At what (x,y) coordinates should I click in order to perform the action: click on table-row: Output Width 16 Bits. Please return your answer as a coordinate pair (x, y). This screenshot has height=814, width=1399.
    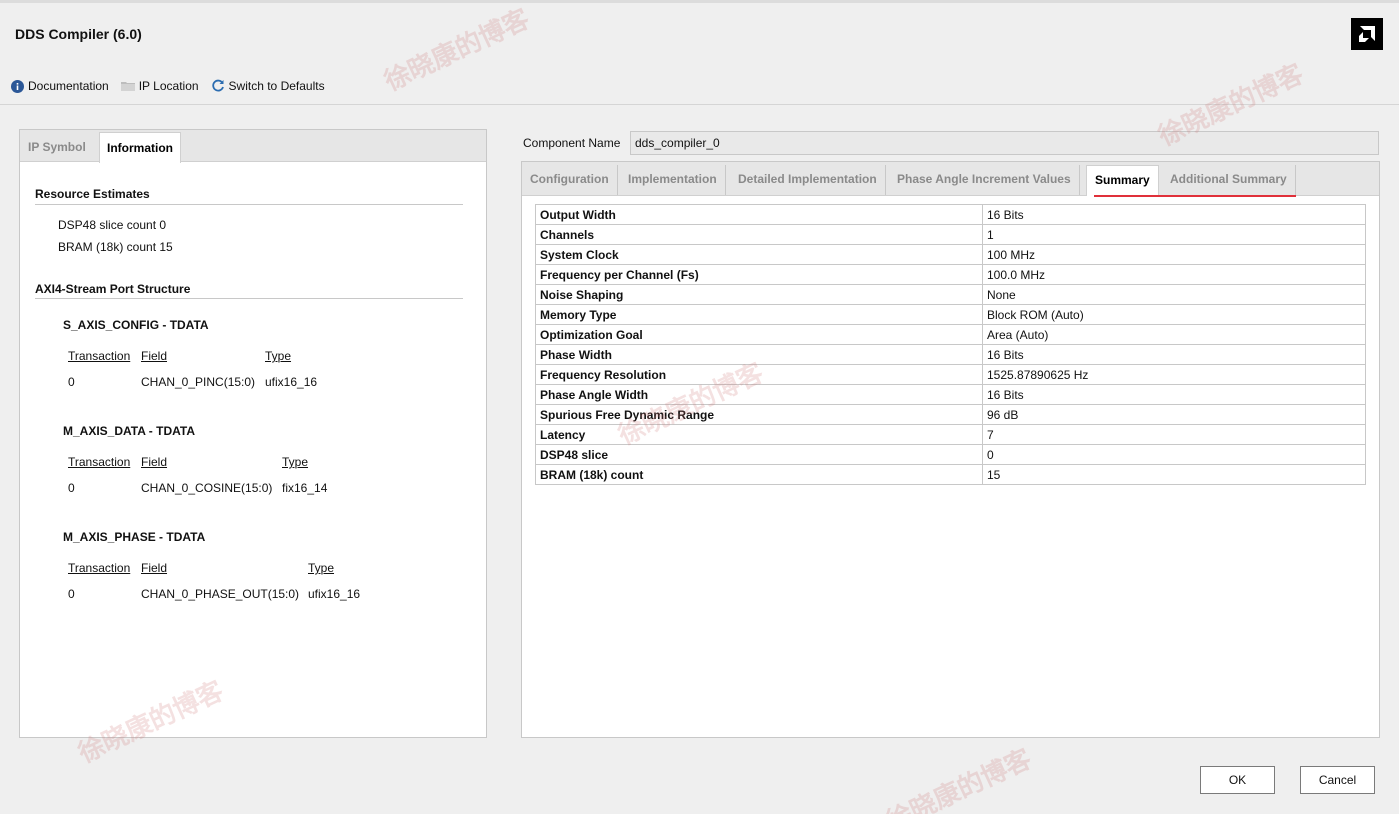
    Looking at the image, I should click on (950, 214).